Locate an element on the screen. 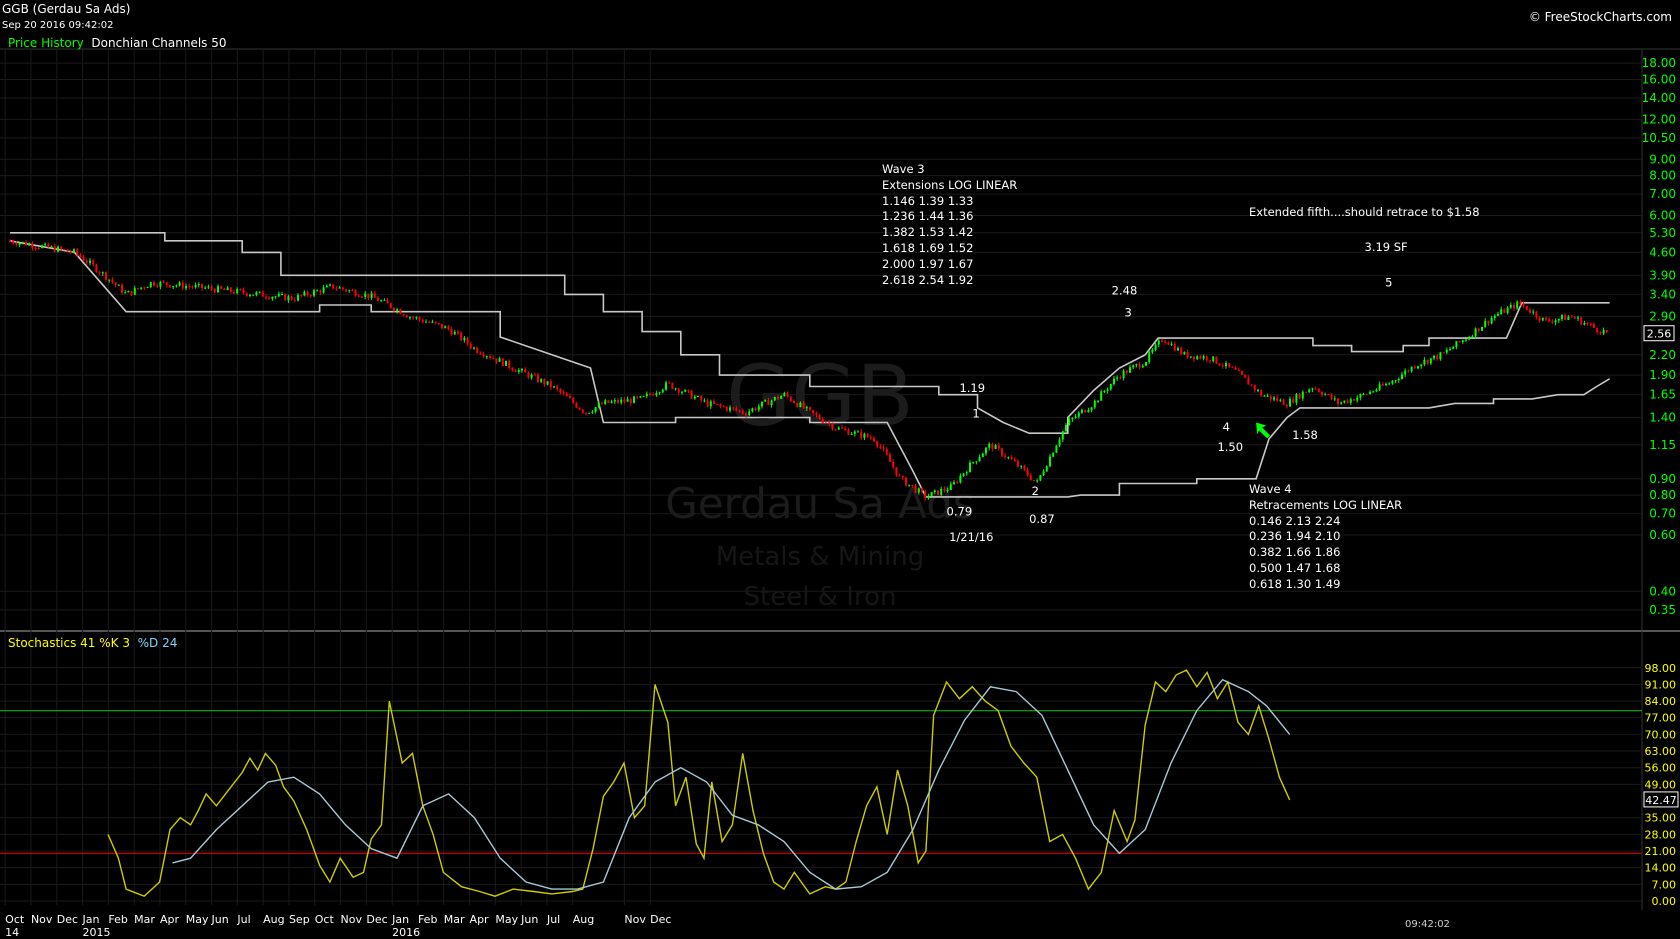 This screenshot has width=1680, height=939. last-price-label: 2.56 is located at coordinates (1659, 334).